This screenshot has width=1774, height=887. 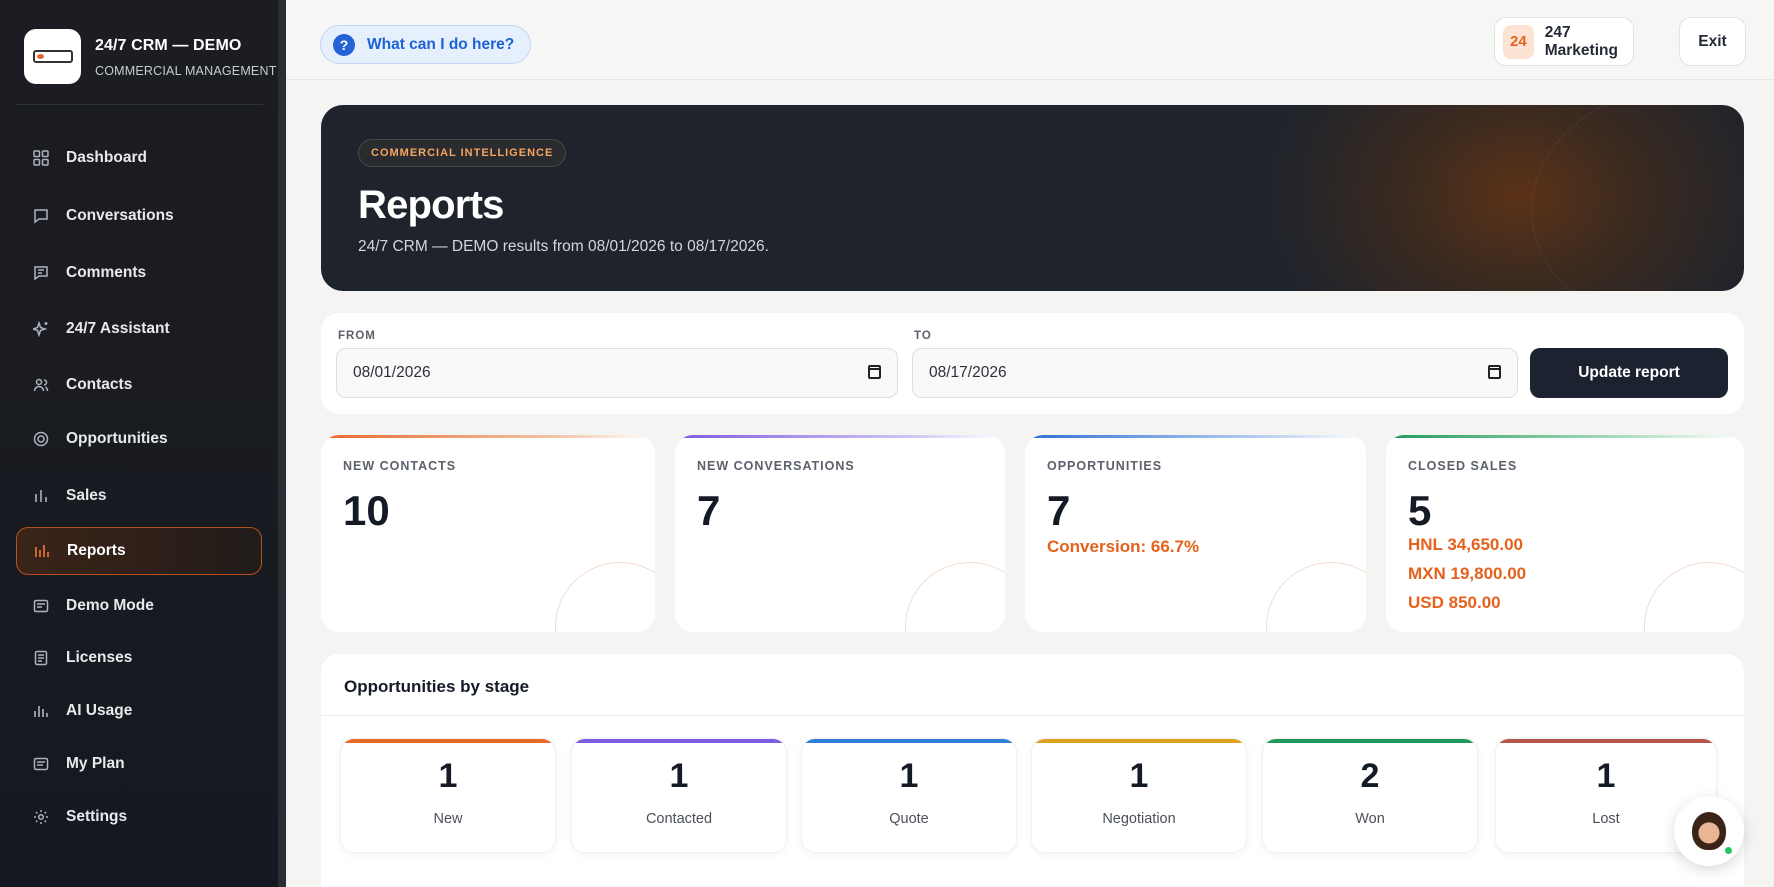 What do you see at coordinates (120, 215) in the screenshot?
I see `sidebar-item-label: Conversations` at bounding box center [120, 215].